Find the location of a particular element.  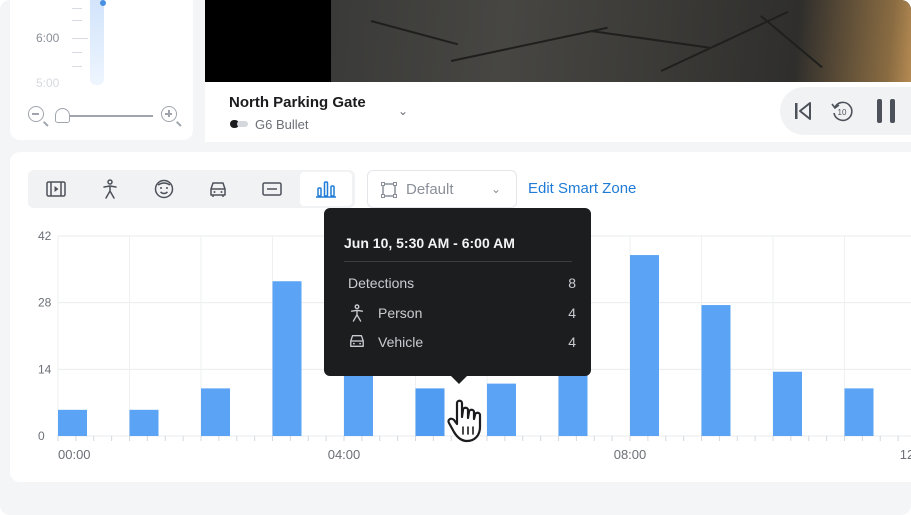

tooltip-vehicle-value: 4 is located at coordinates (572, 342).